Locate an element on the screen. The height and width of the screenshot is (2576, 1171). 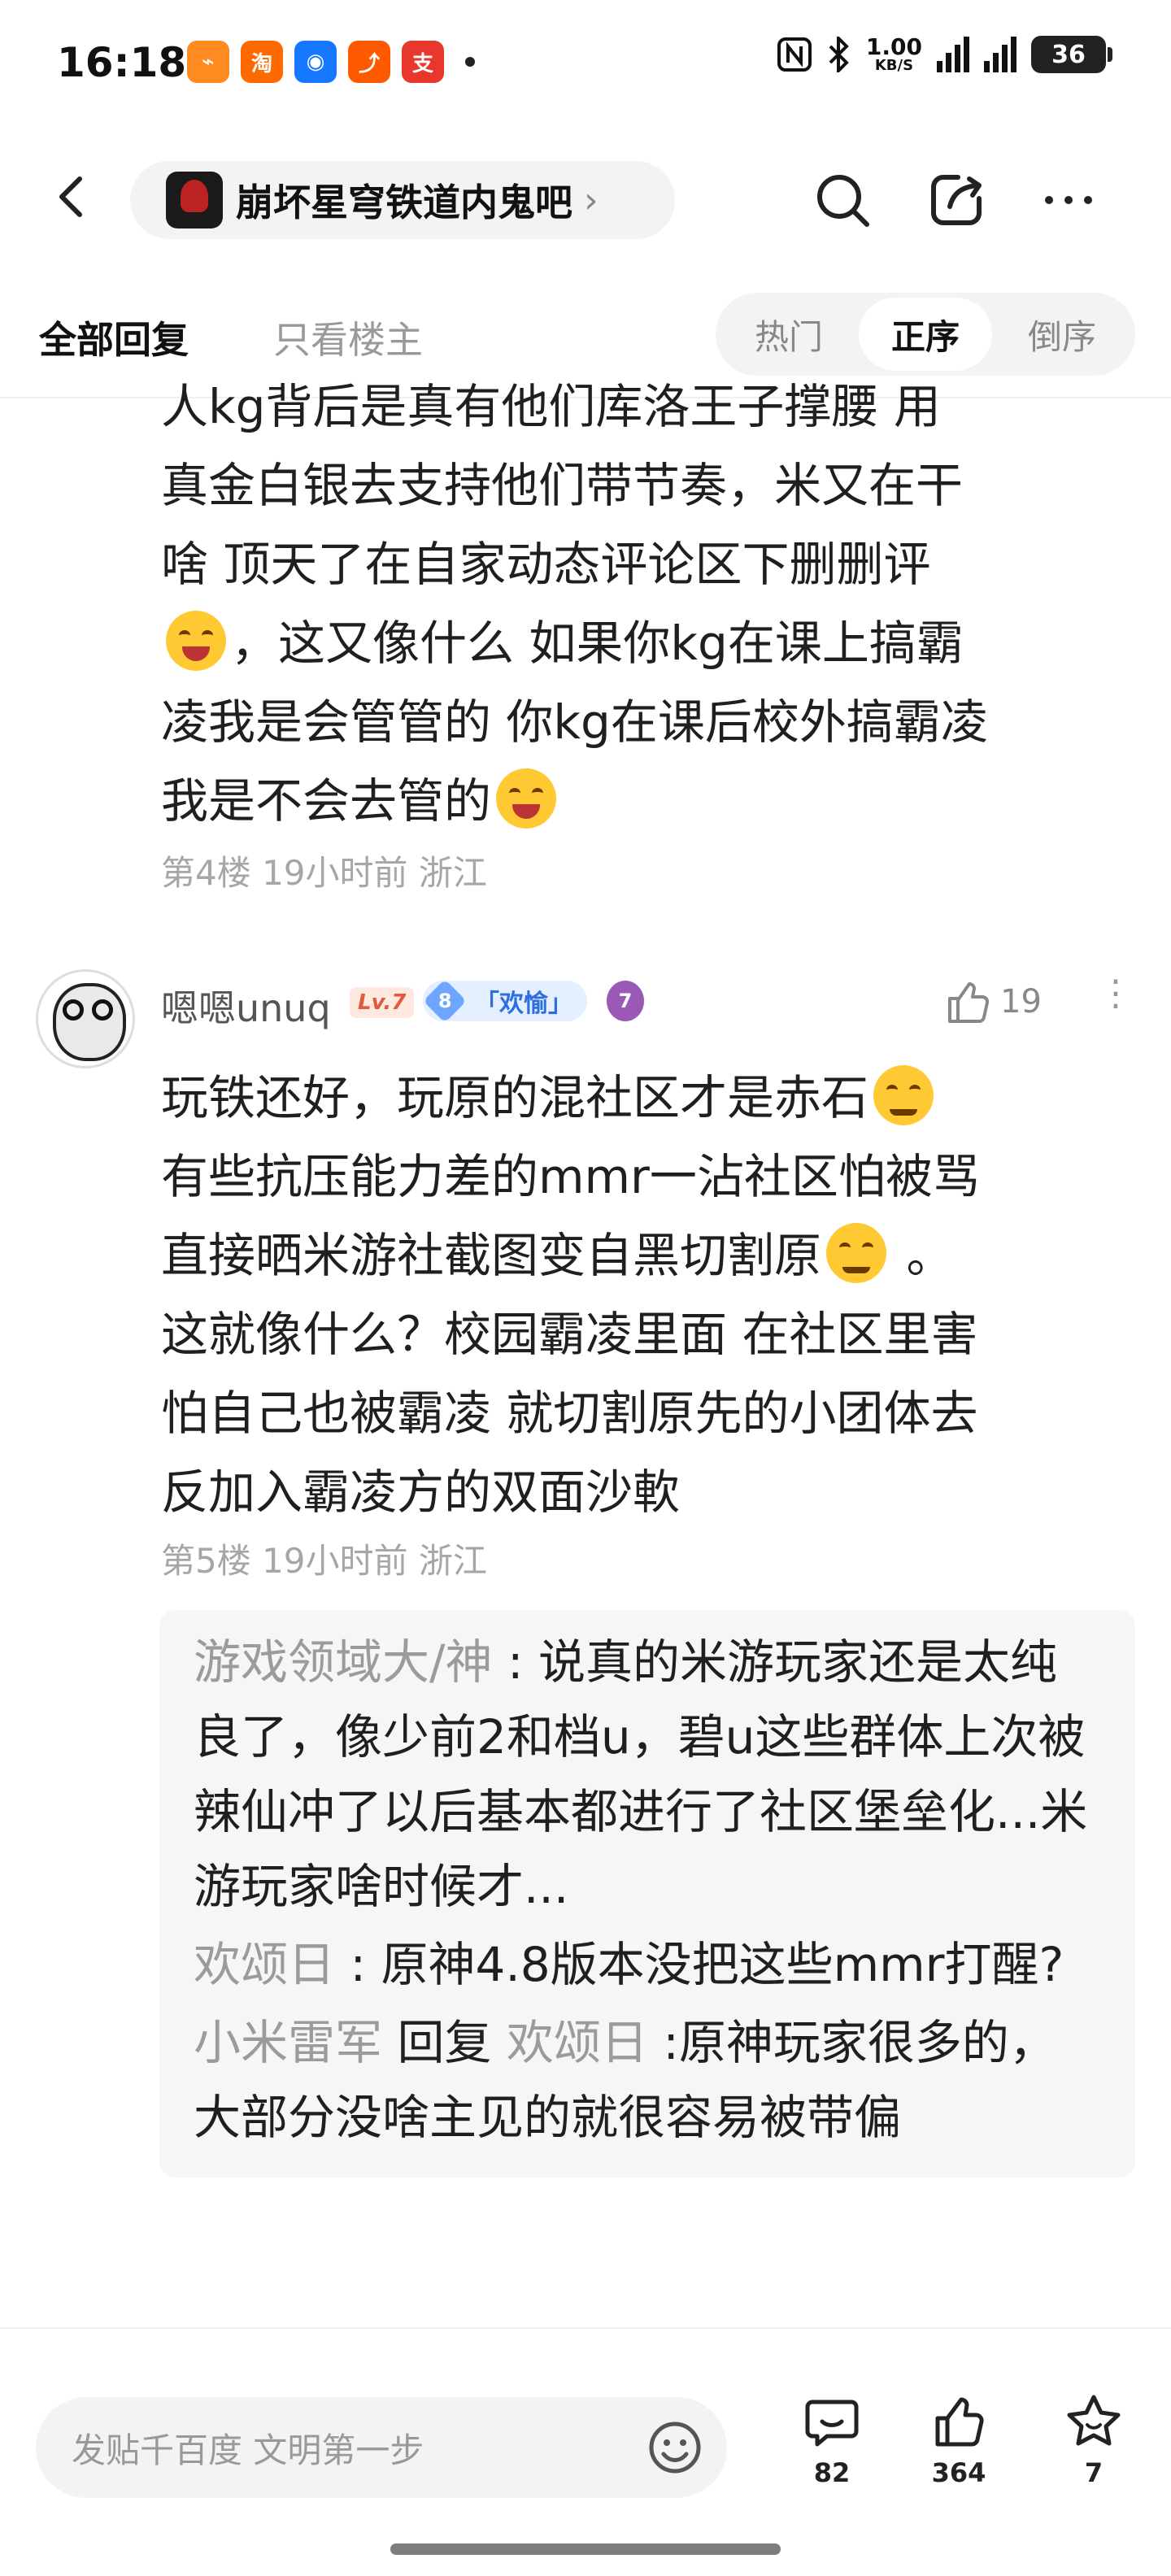
battery-icon: 36 is located at coordinates (1071, 55).